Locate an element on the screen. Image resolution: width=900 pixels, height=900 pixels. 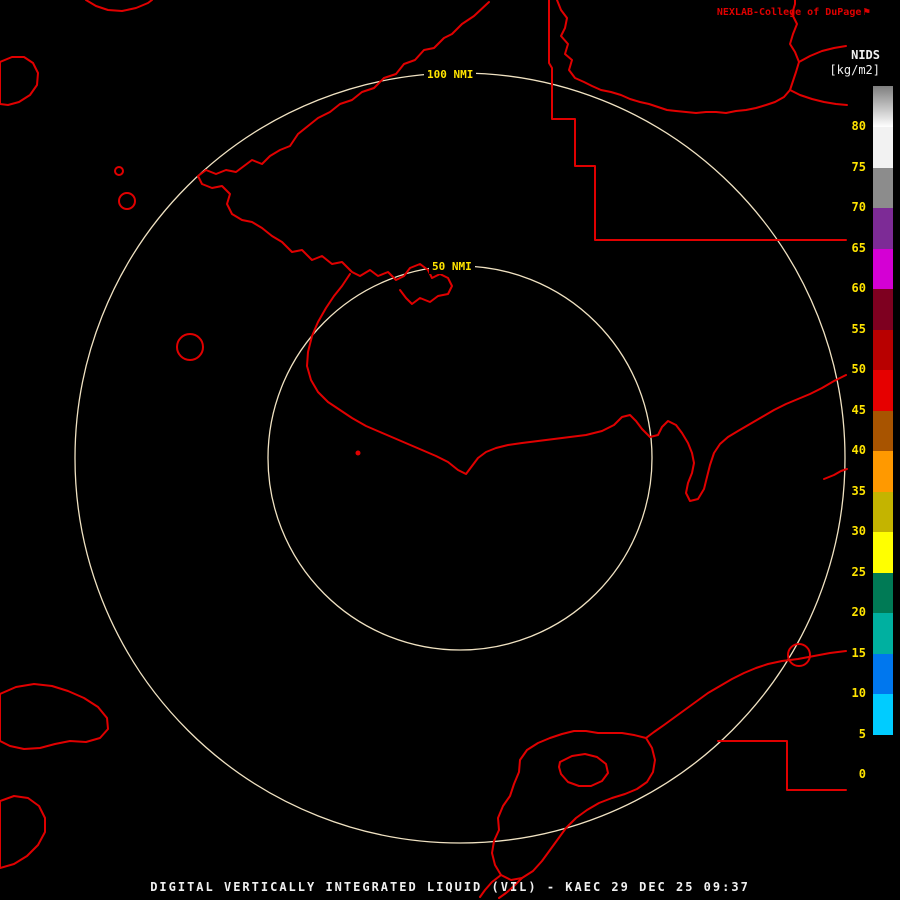
river-branch-east-lower is located at coordinates (818, 97).